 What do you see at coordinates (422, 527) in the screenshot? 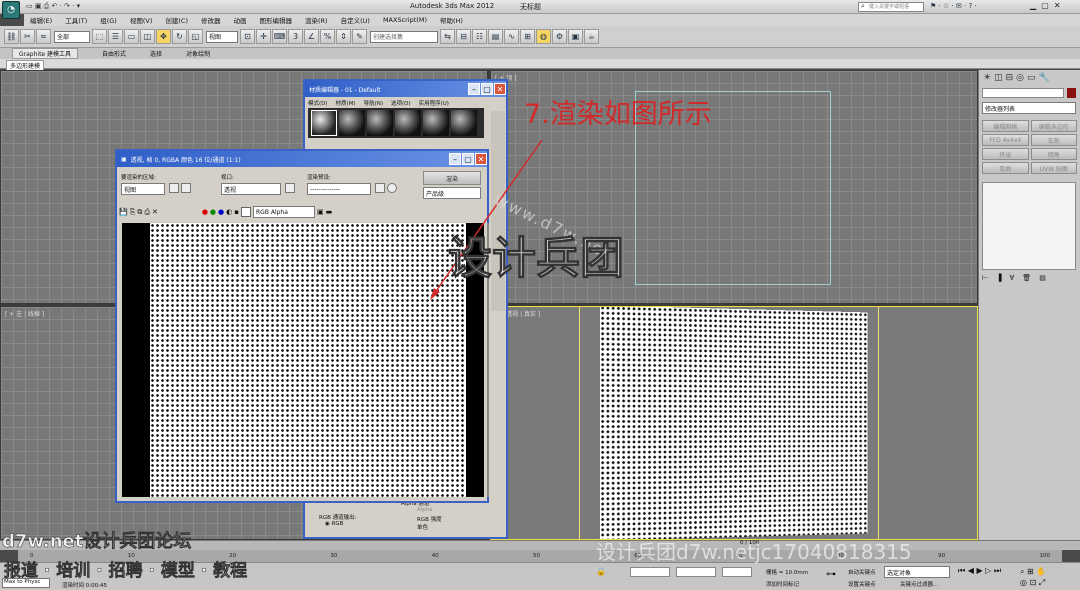
I see `option-mono: 单色` at bounding box center [422, 527].